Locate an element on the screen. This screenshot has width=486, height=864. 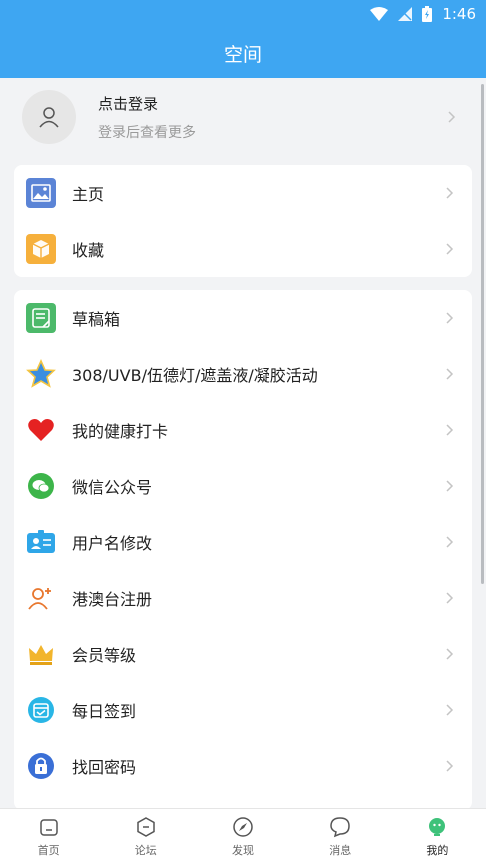
menu-item-favorites: 收藏 is located at coordinates (243, 249).